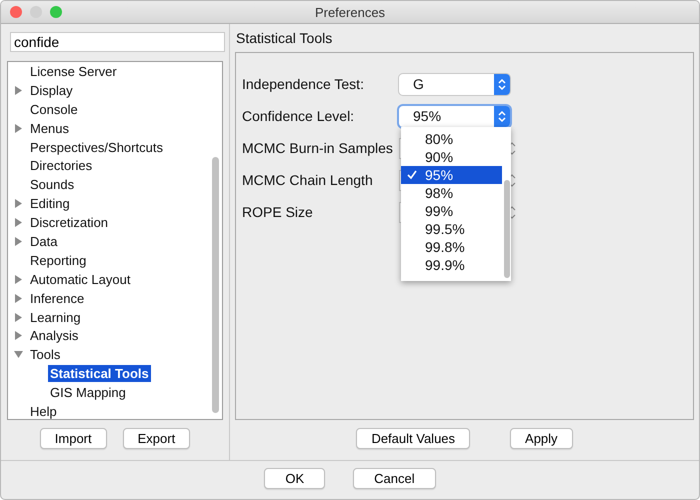 This screenshot has height=500, width=700. I want to click on field-label: MCMC Chain Length, so click(308, 180).